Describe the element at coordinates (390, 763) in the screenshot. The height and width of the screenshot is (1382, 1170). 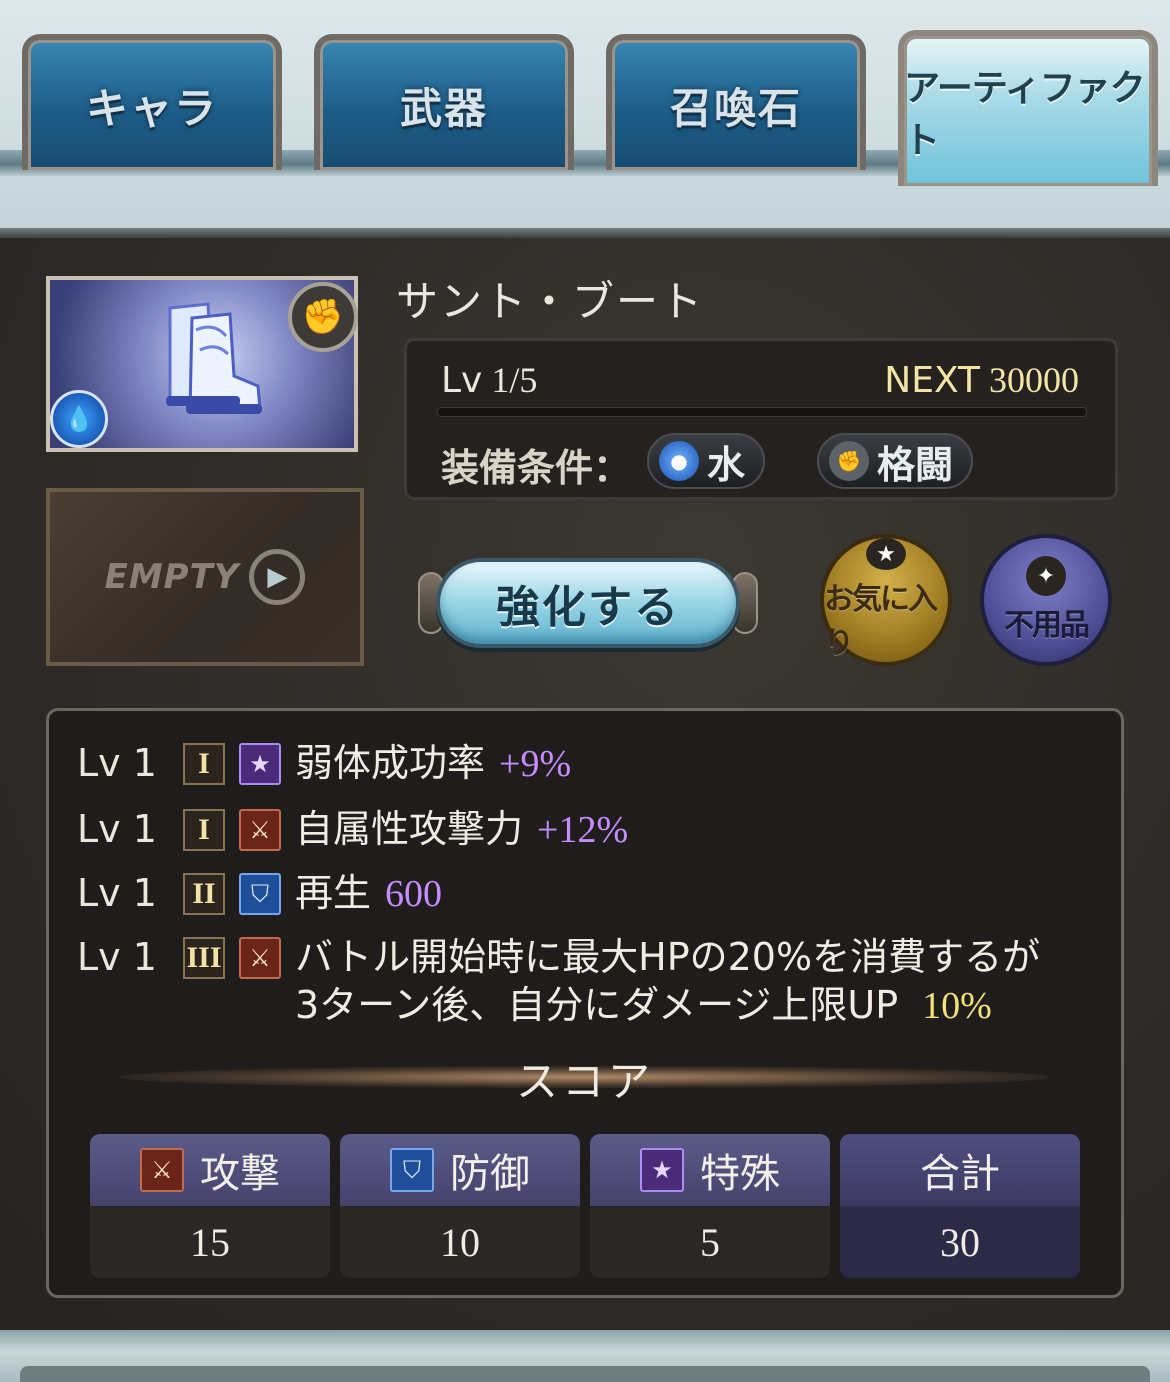
I see `skill-name: 弱体成功率` at that location.